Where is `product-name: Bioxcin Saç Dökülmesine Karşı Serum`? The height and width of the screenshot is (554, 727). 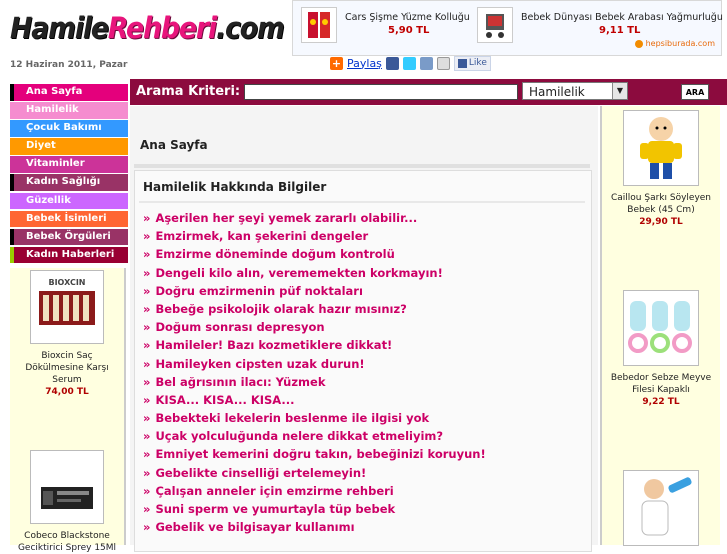
product-name: Bioxcin Saç Dökülmesine Karşı Serum is located at coordinates (67, 368).